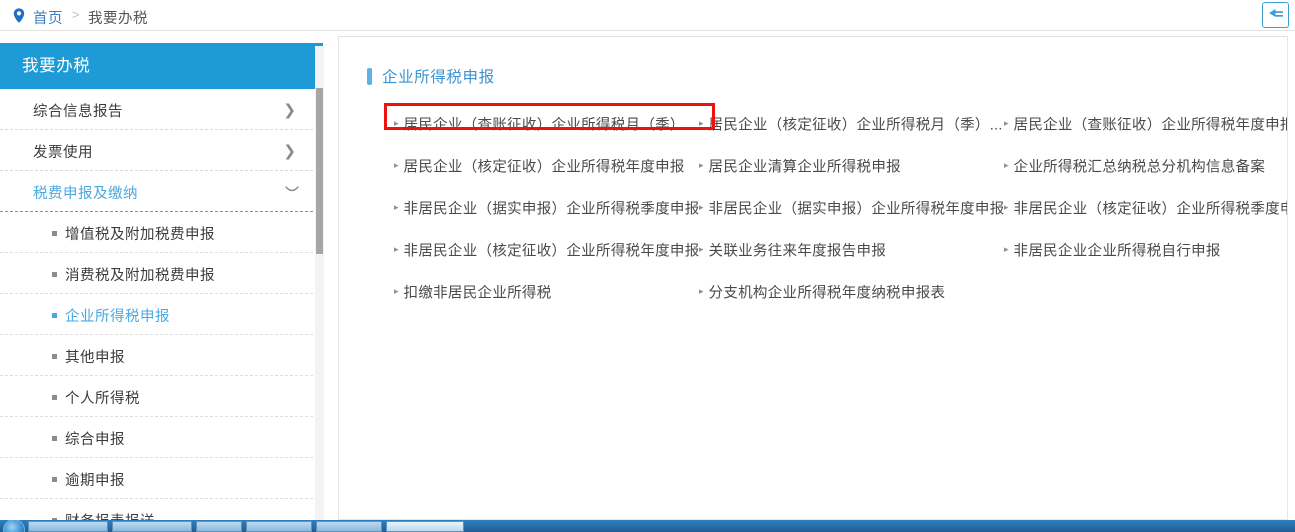 This screenshot has height=532, width=1295. I want to click on sidebar-item-other-declaration: 其他申报, so click(161, 355).